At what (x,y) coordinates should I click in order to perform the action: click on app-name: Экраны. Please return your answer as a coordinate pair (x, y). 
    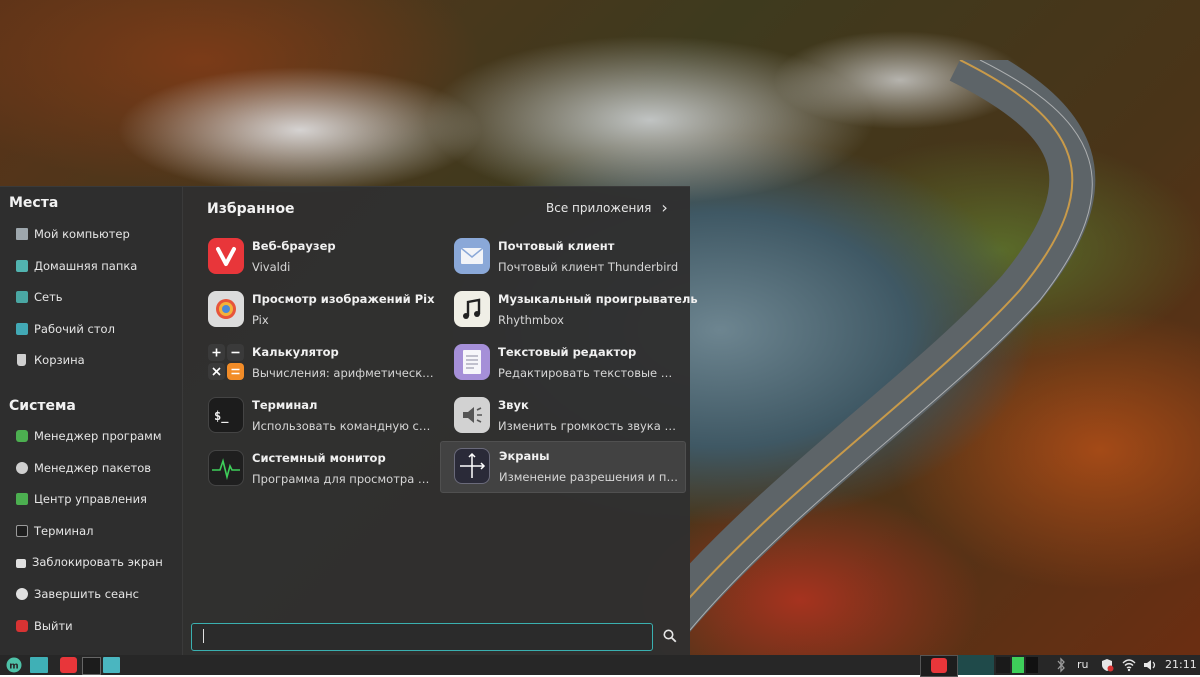
    Looking at the image, I should click on (524, 456).